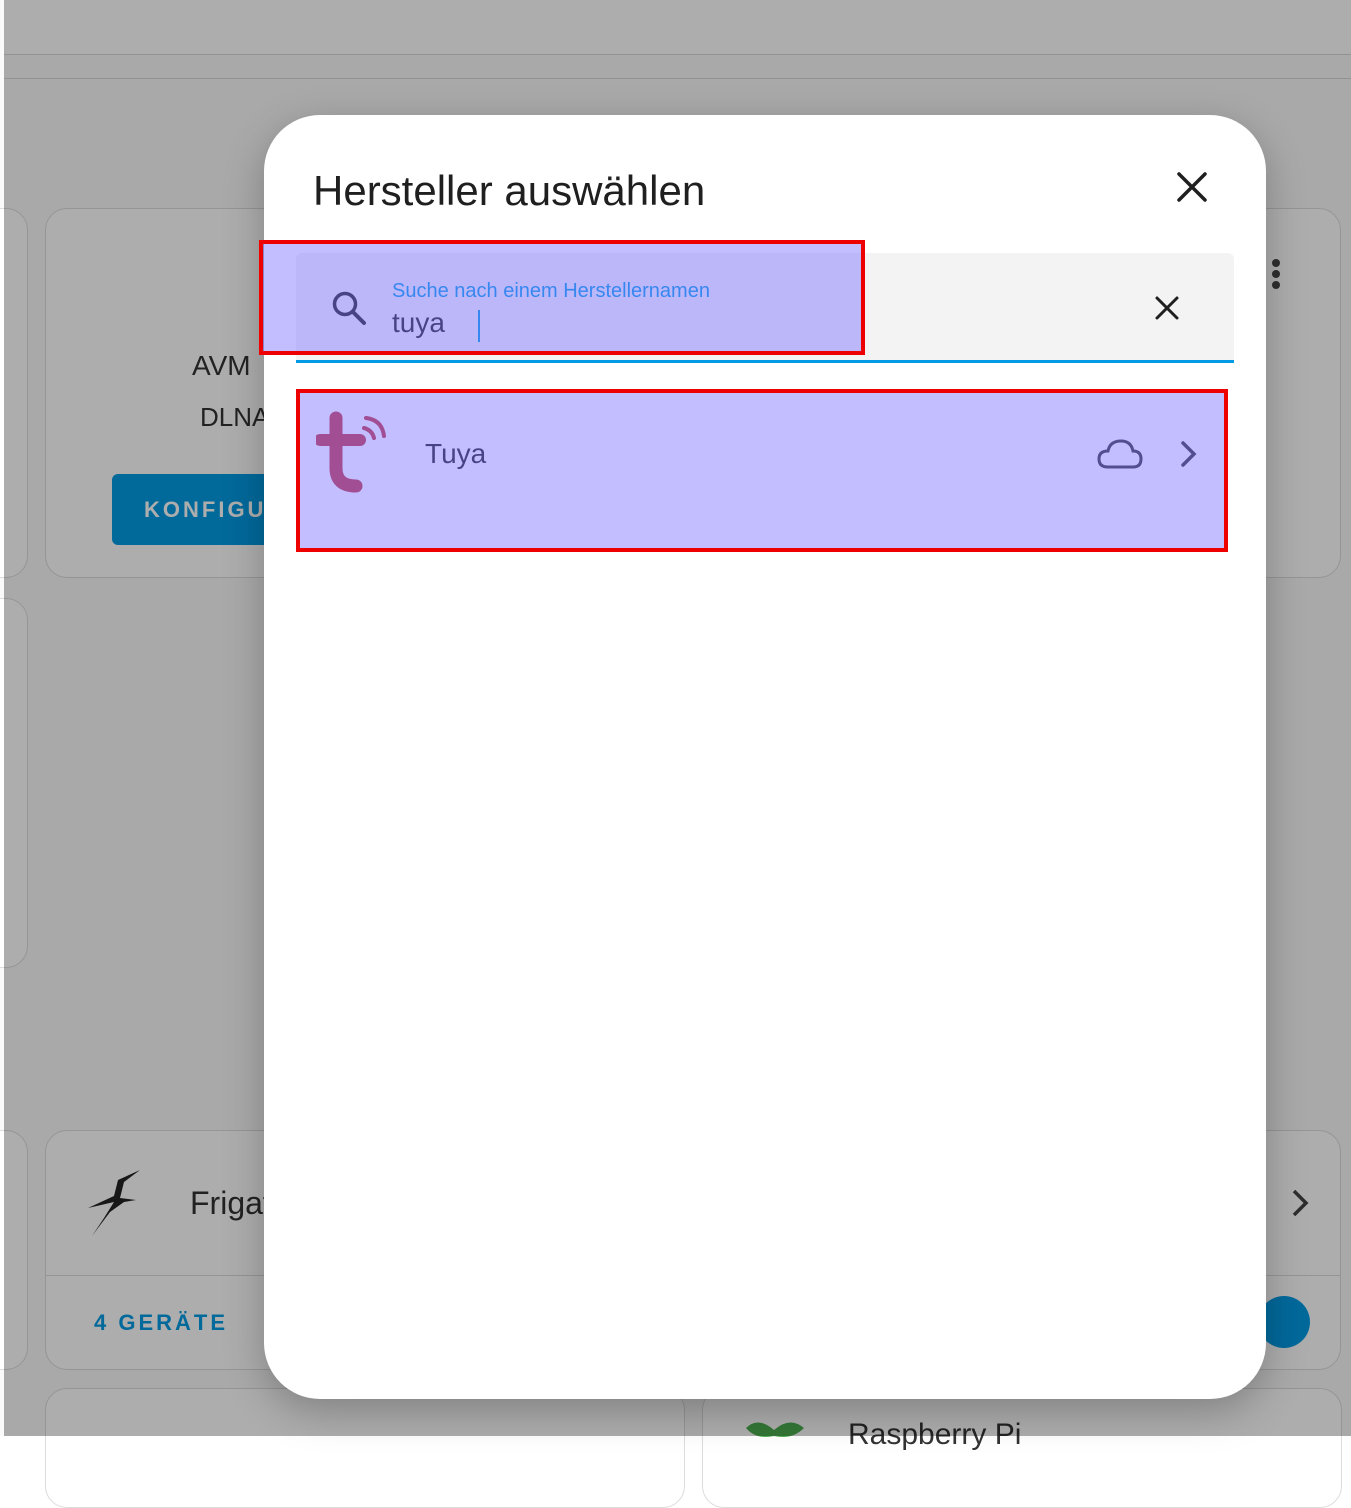 The height and width of the screenshot is (1508, 1351). I want to click on highlight-search-box, so click(562, 297).